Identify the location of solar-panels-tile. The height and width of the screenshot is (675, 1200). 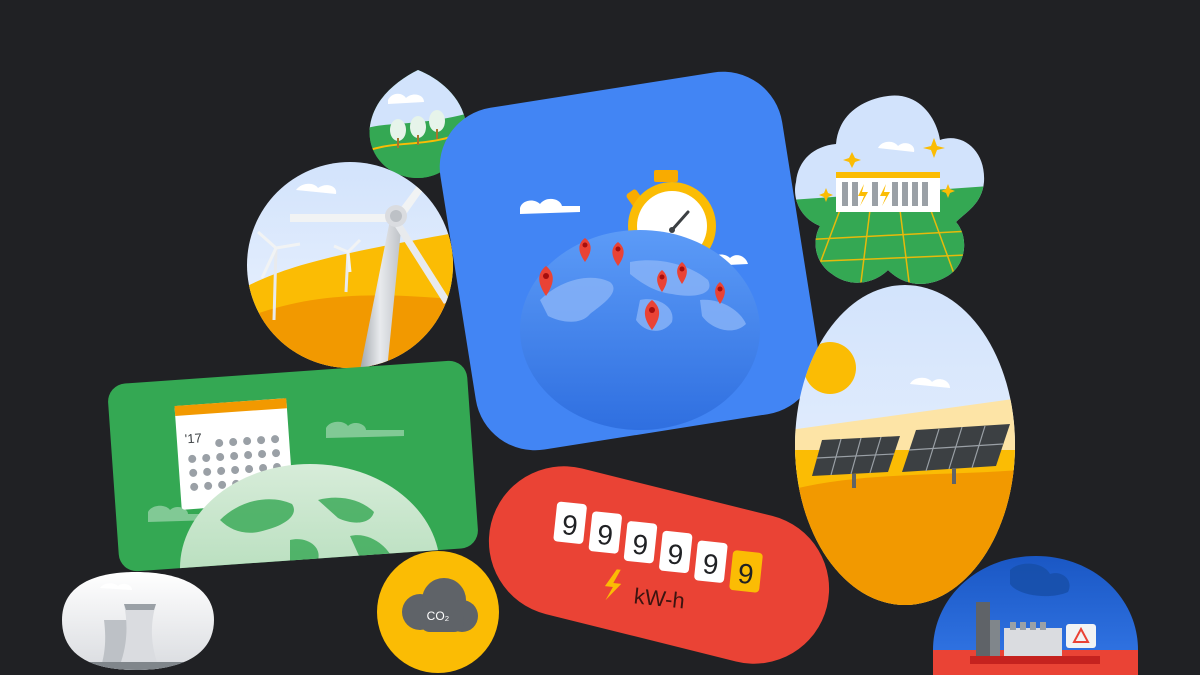
(905, 445).